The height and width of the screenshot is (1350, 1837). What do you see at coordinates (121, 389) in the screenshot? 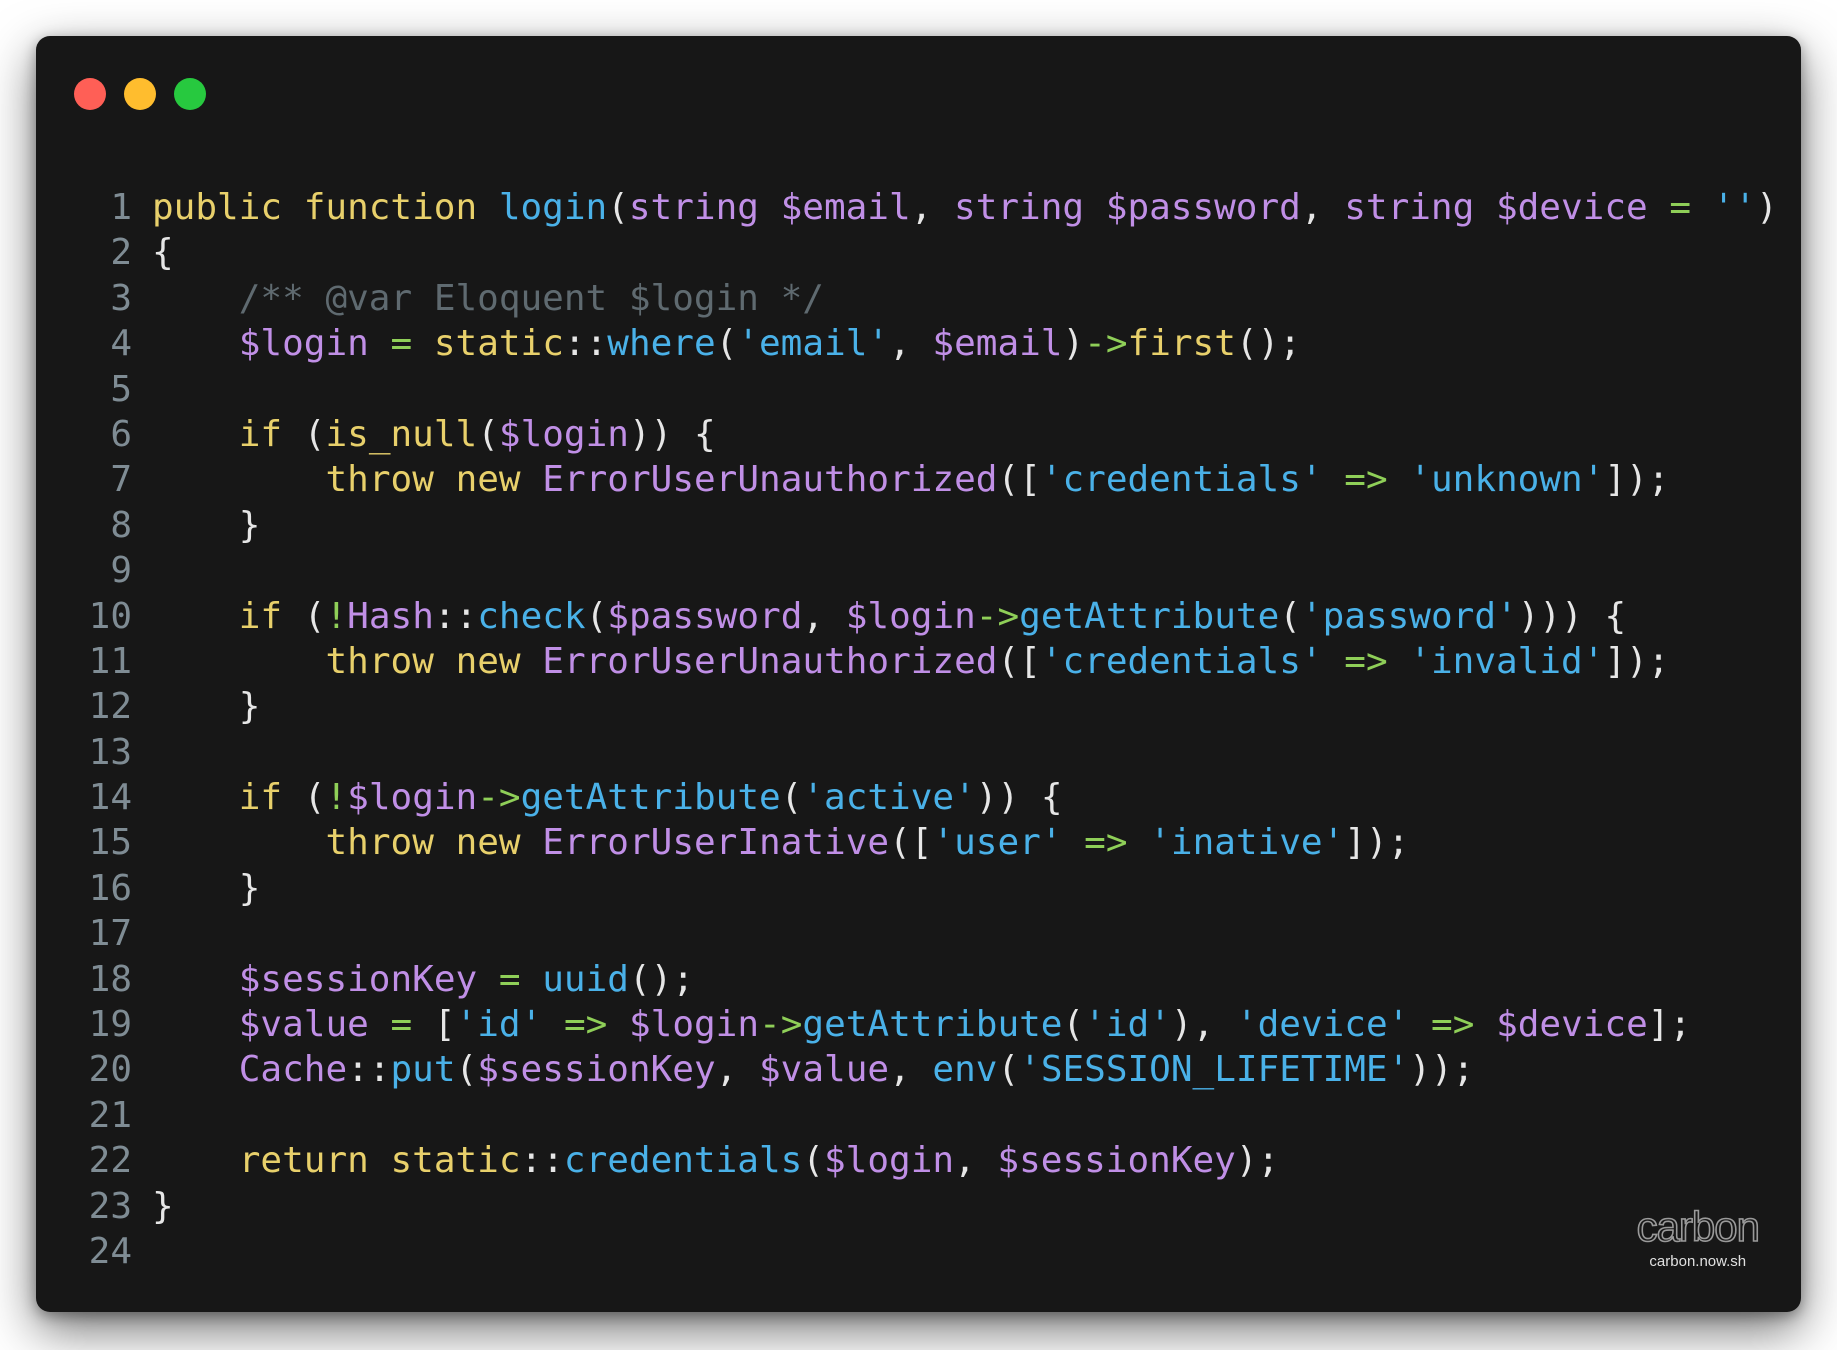
I see `line-number: 5` at bounding box center [121, 389].